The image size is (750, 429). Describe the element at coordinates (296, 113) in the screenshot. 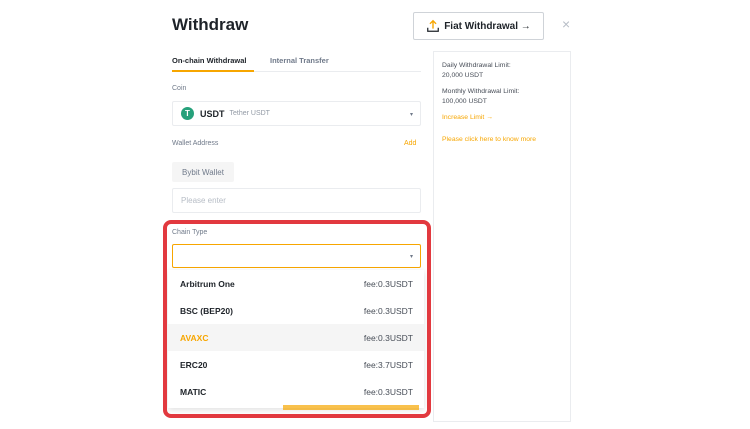

I see `coin-select: T USDT Tether USDT ▾` at that location.